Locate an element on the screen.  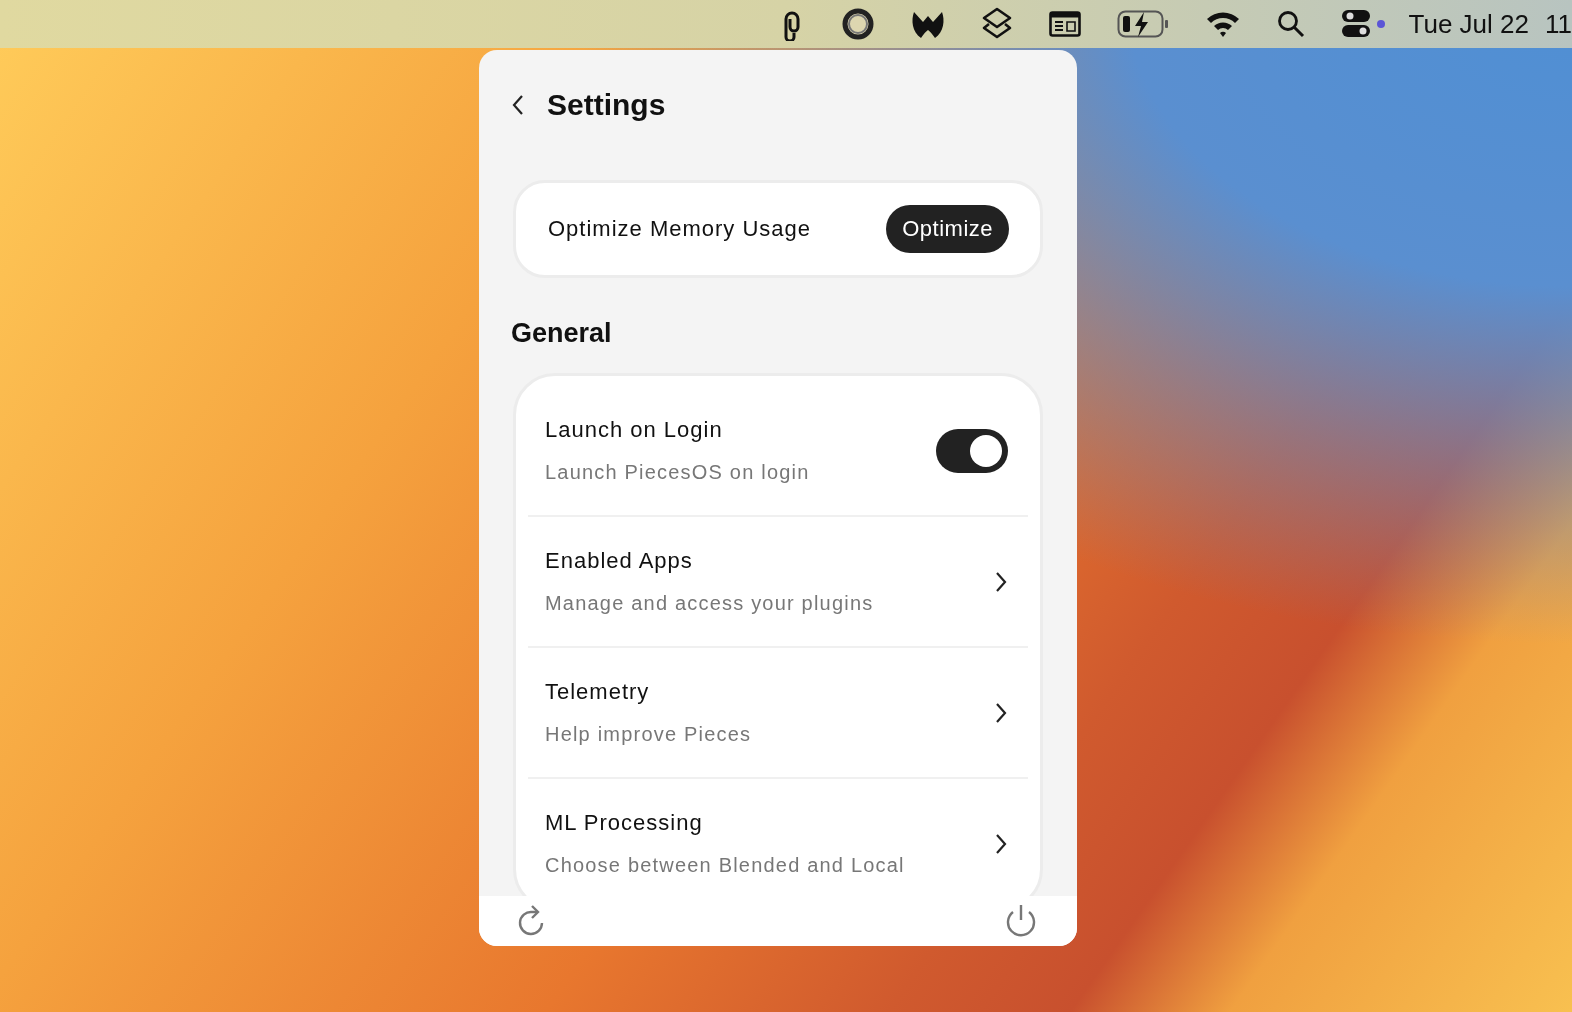
setting-title: Telemetry is located at coordinates (598, 692).